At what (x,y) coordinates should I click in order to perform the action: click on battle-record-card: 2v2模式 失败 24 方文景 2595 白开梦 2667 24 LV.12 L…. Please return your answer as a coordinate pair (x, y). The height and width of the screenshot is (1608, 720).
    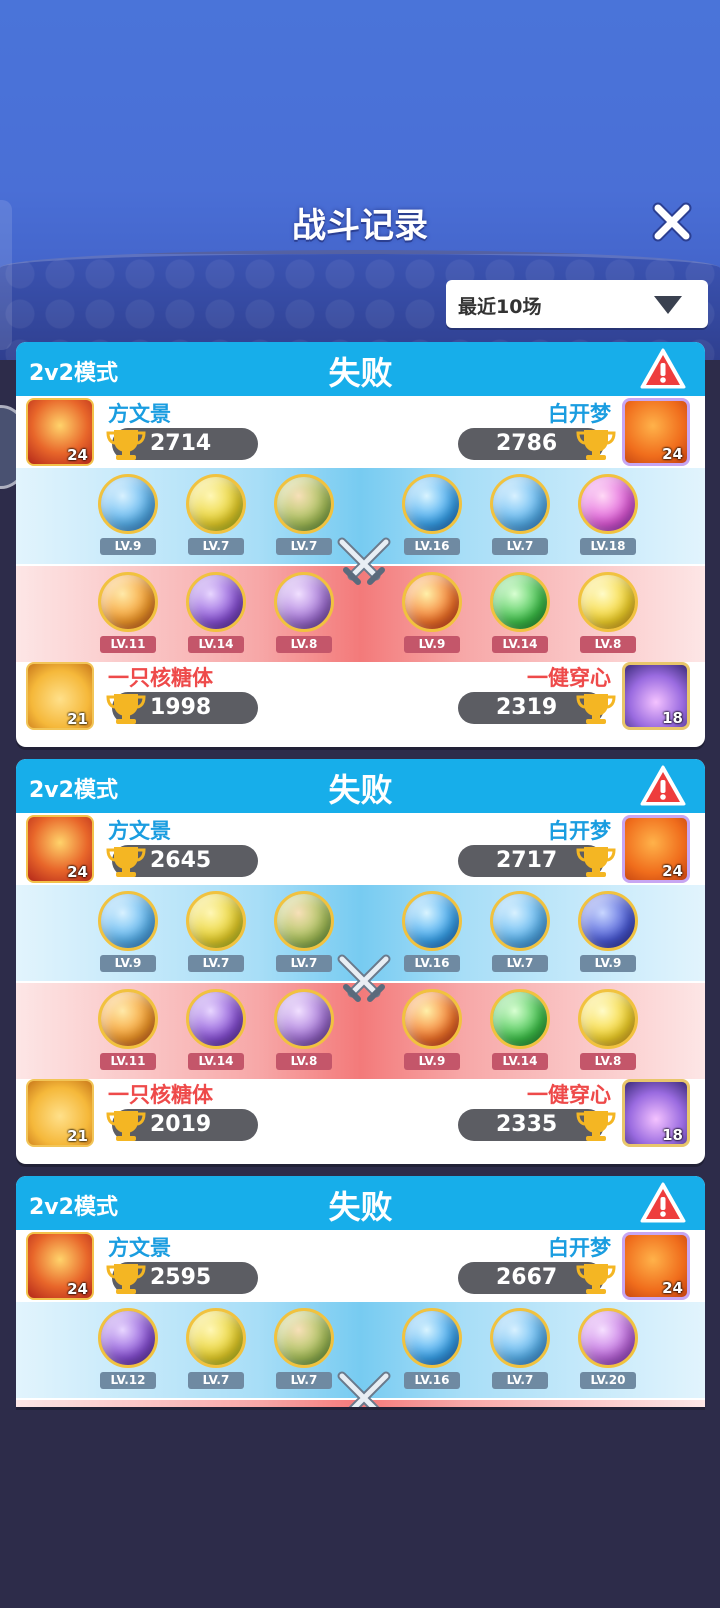
    Looking at the image, I should click on (360, 1291).